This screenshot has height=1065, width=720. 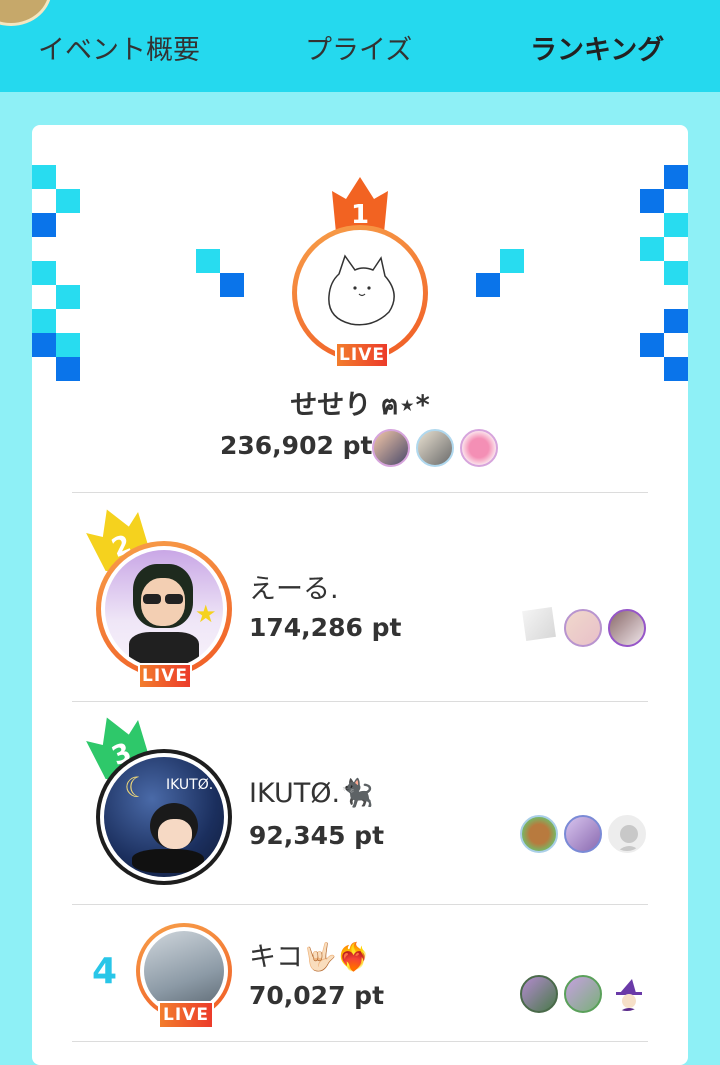 What do you see at coordinates (311, 793) in the screenshot?
I see `streamer-name: IKUTØ.🐈‍⬛` at bounding box center [311, 793].